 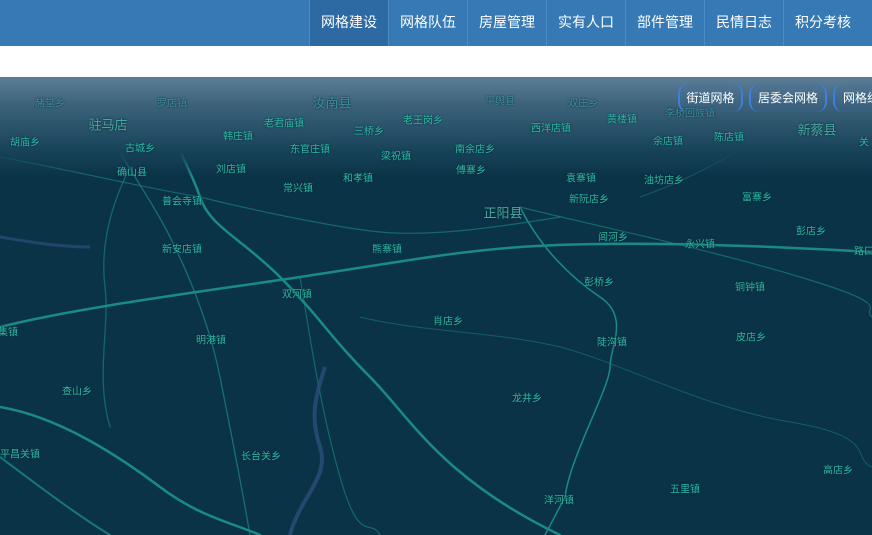 I want to click on top-navigation-bar: 网格建设 网格队伍 房屋管理 实有人口 部件管理 民情日志 积分考核, so click(x=436, y=23).